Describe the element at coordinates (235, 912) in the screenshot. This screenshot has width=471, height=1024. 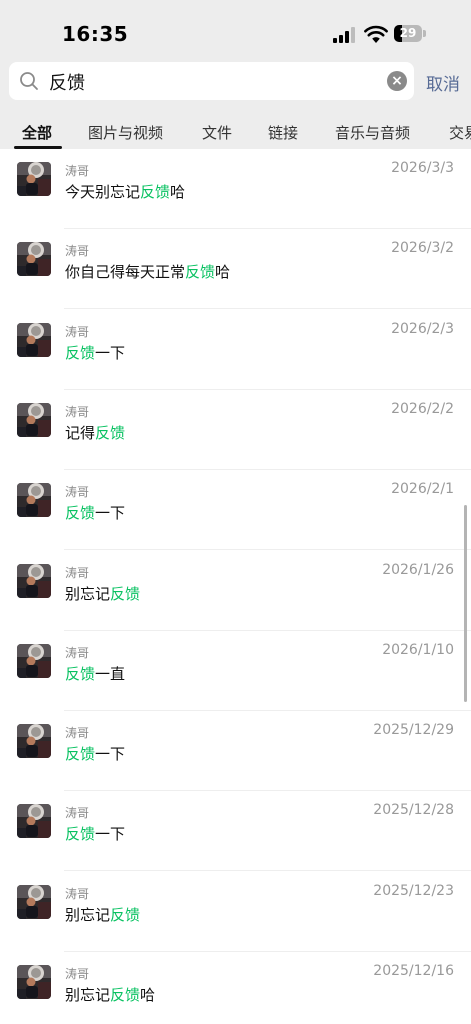
I see `result-row: 涛哥 2025/12/23 别忘记反馈` at that location.